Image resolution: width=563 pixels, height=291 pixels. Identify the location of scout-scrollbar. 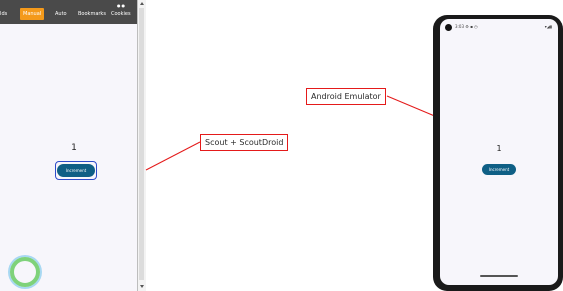
(141, 145).